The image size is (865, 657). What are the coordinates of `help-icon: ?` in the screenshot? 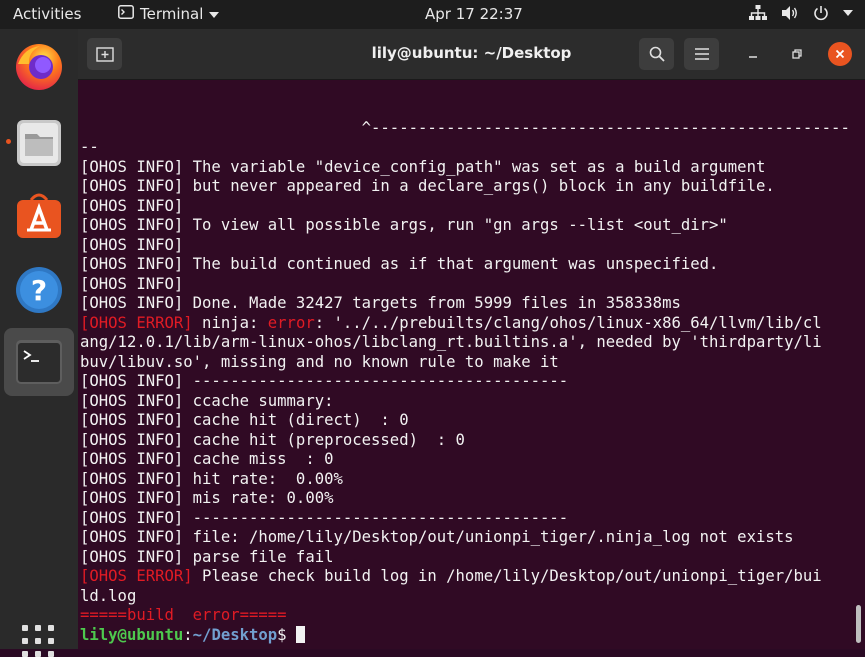 It's located at (39, 290).